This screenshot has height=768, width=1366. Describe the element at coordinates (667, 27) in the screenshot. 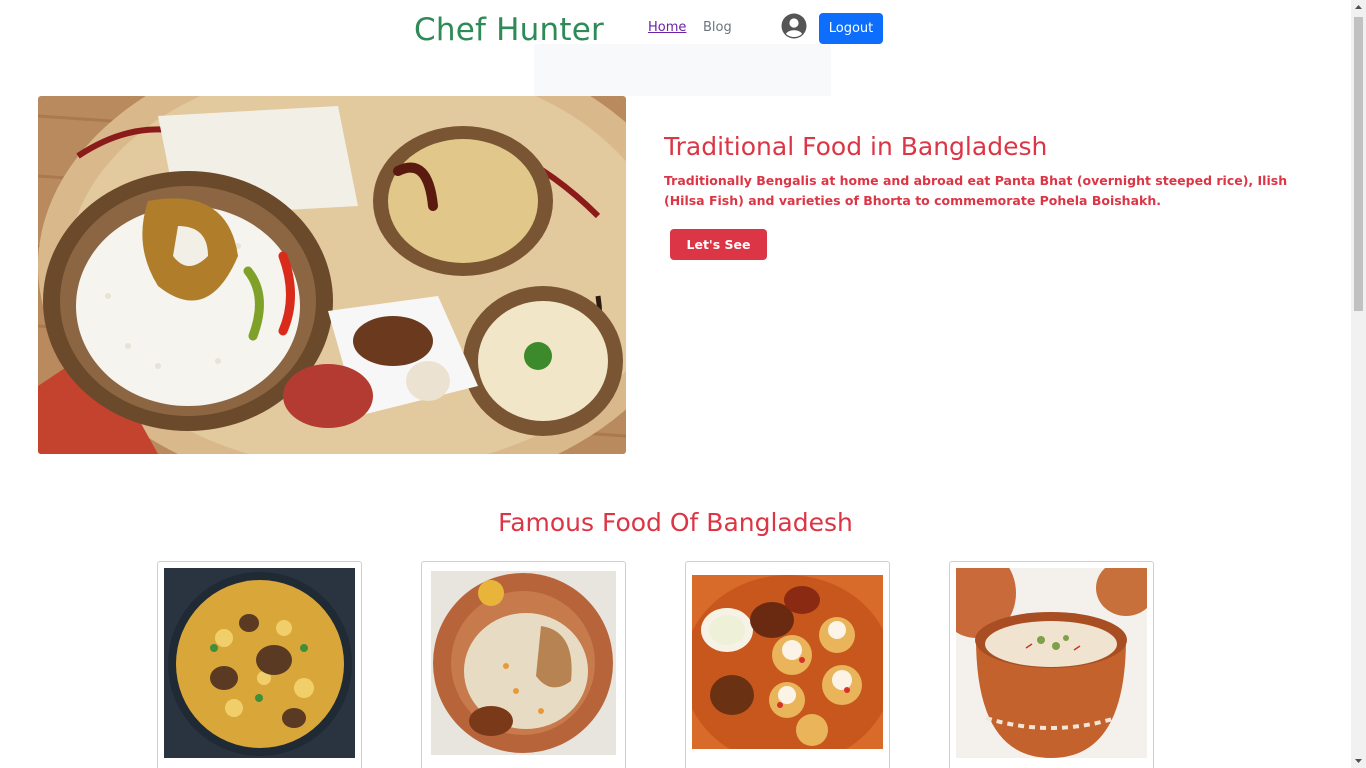

I see `nav-home-link: Home` at that location.